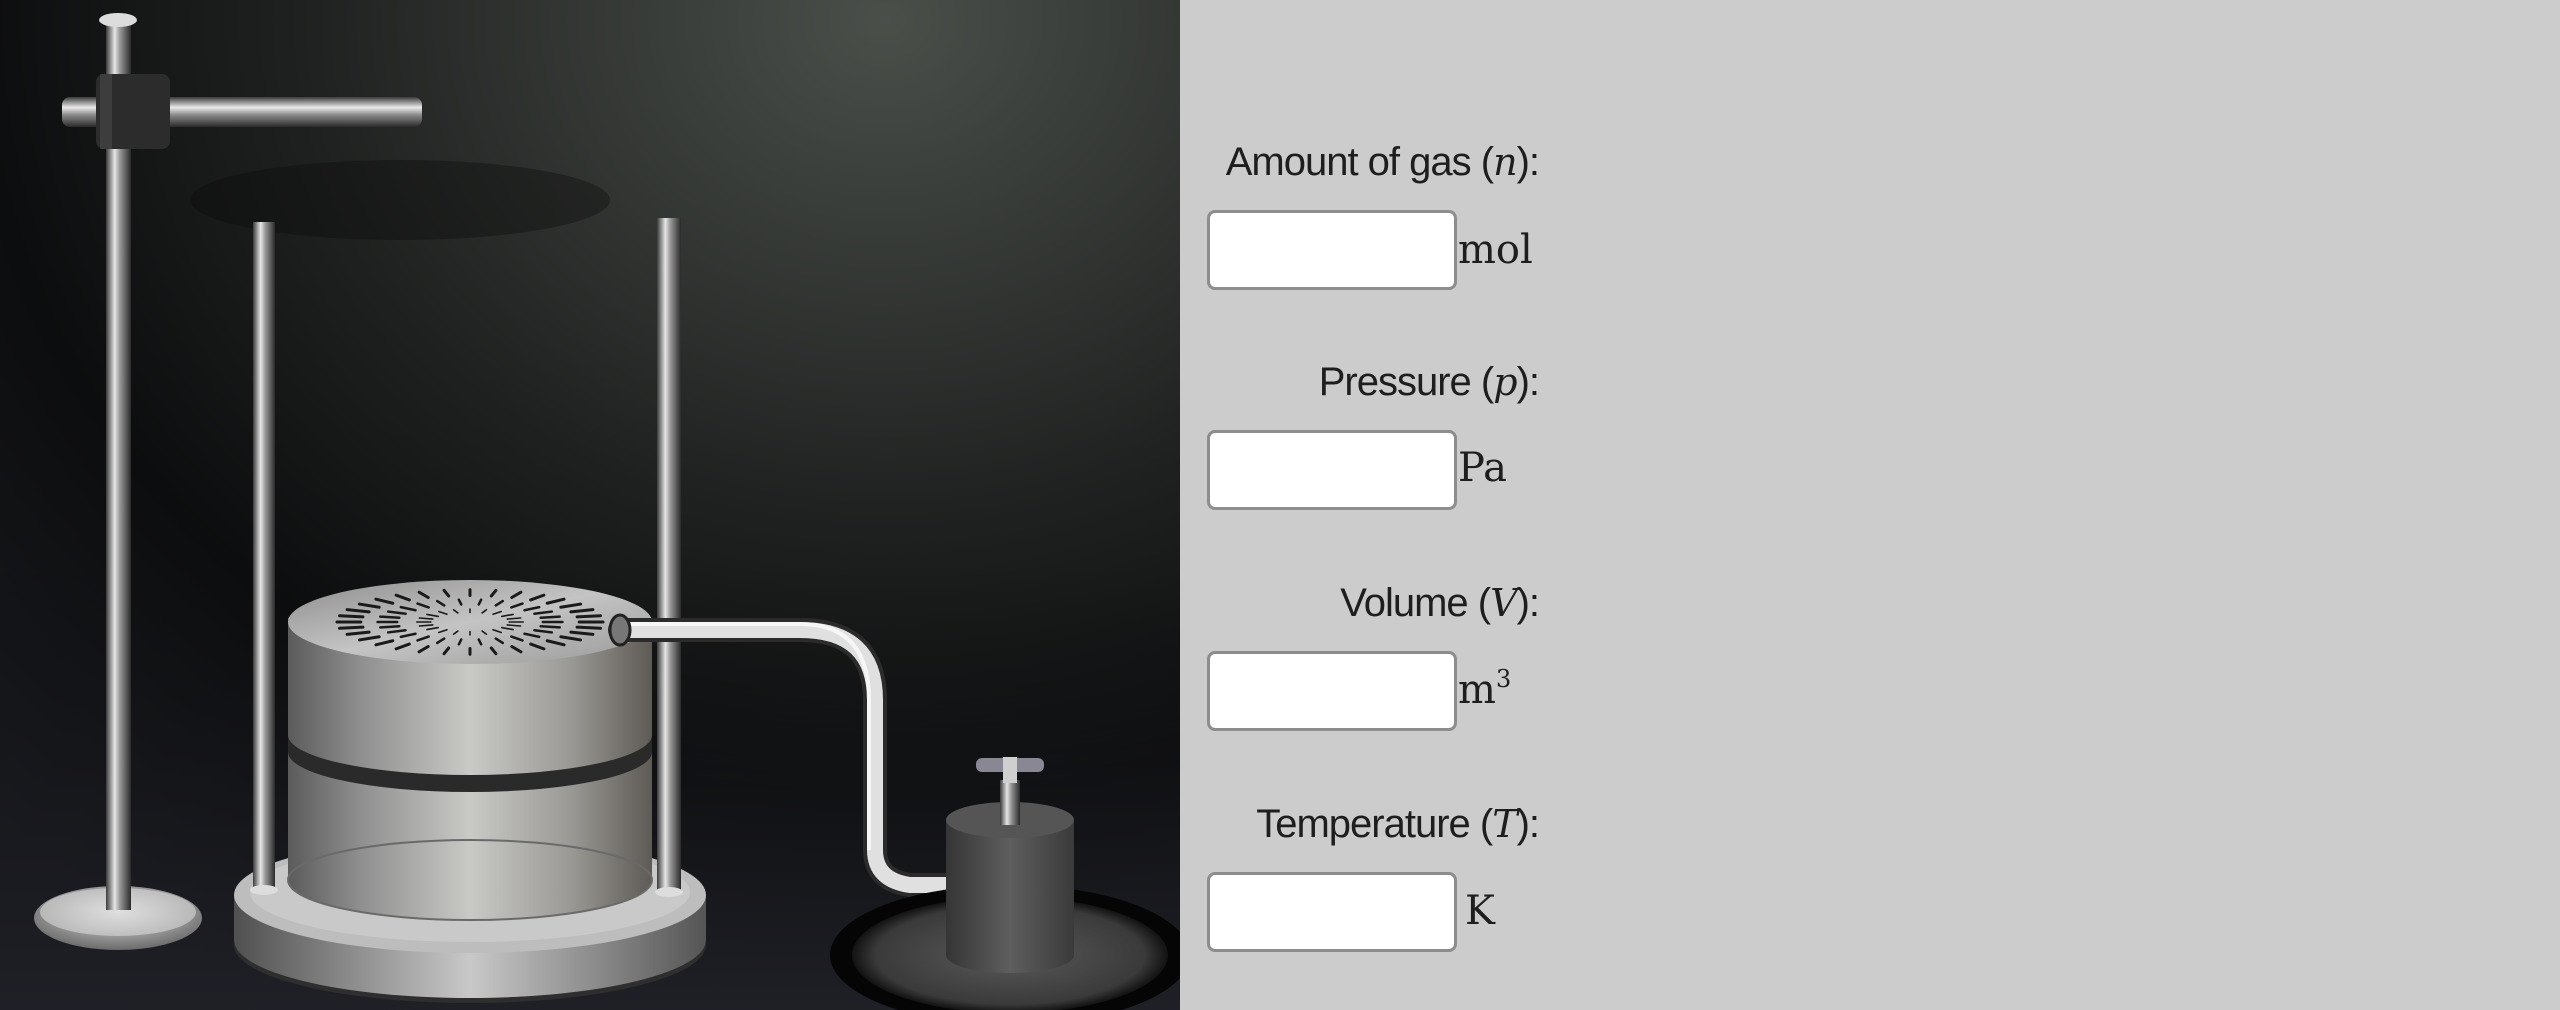  Describe the element at coordinates (1485, 689) in the screenshot. I see `unit-cubic-meter: m3` at that location.